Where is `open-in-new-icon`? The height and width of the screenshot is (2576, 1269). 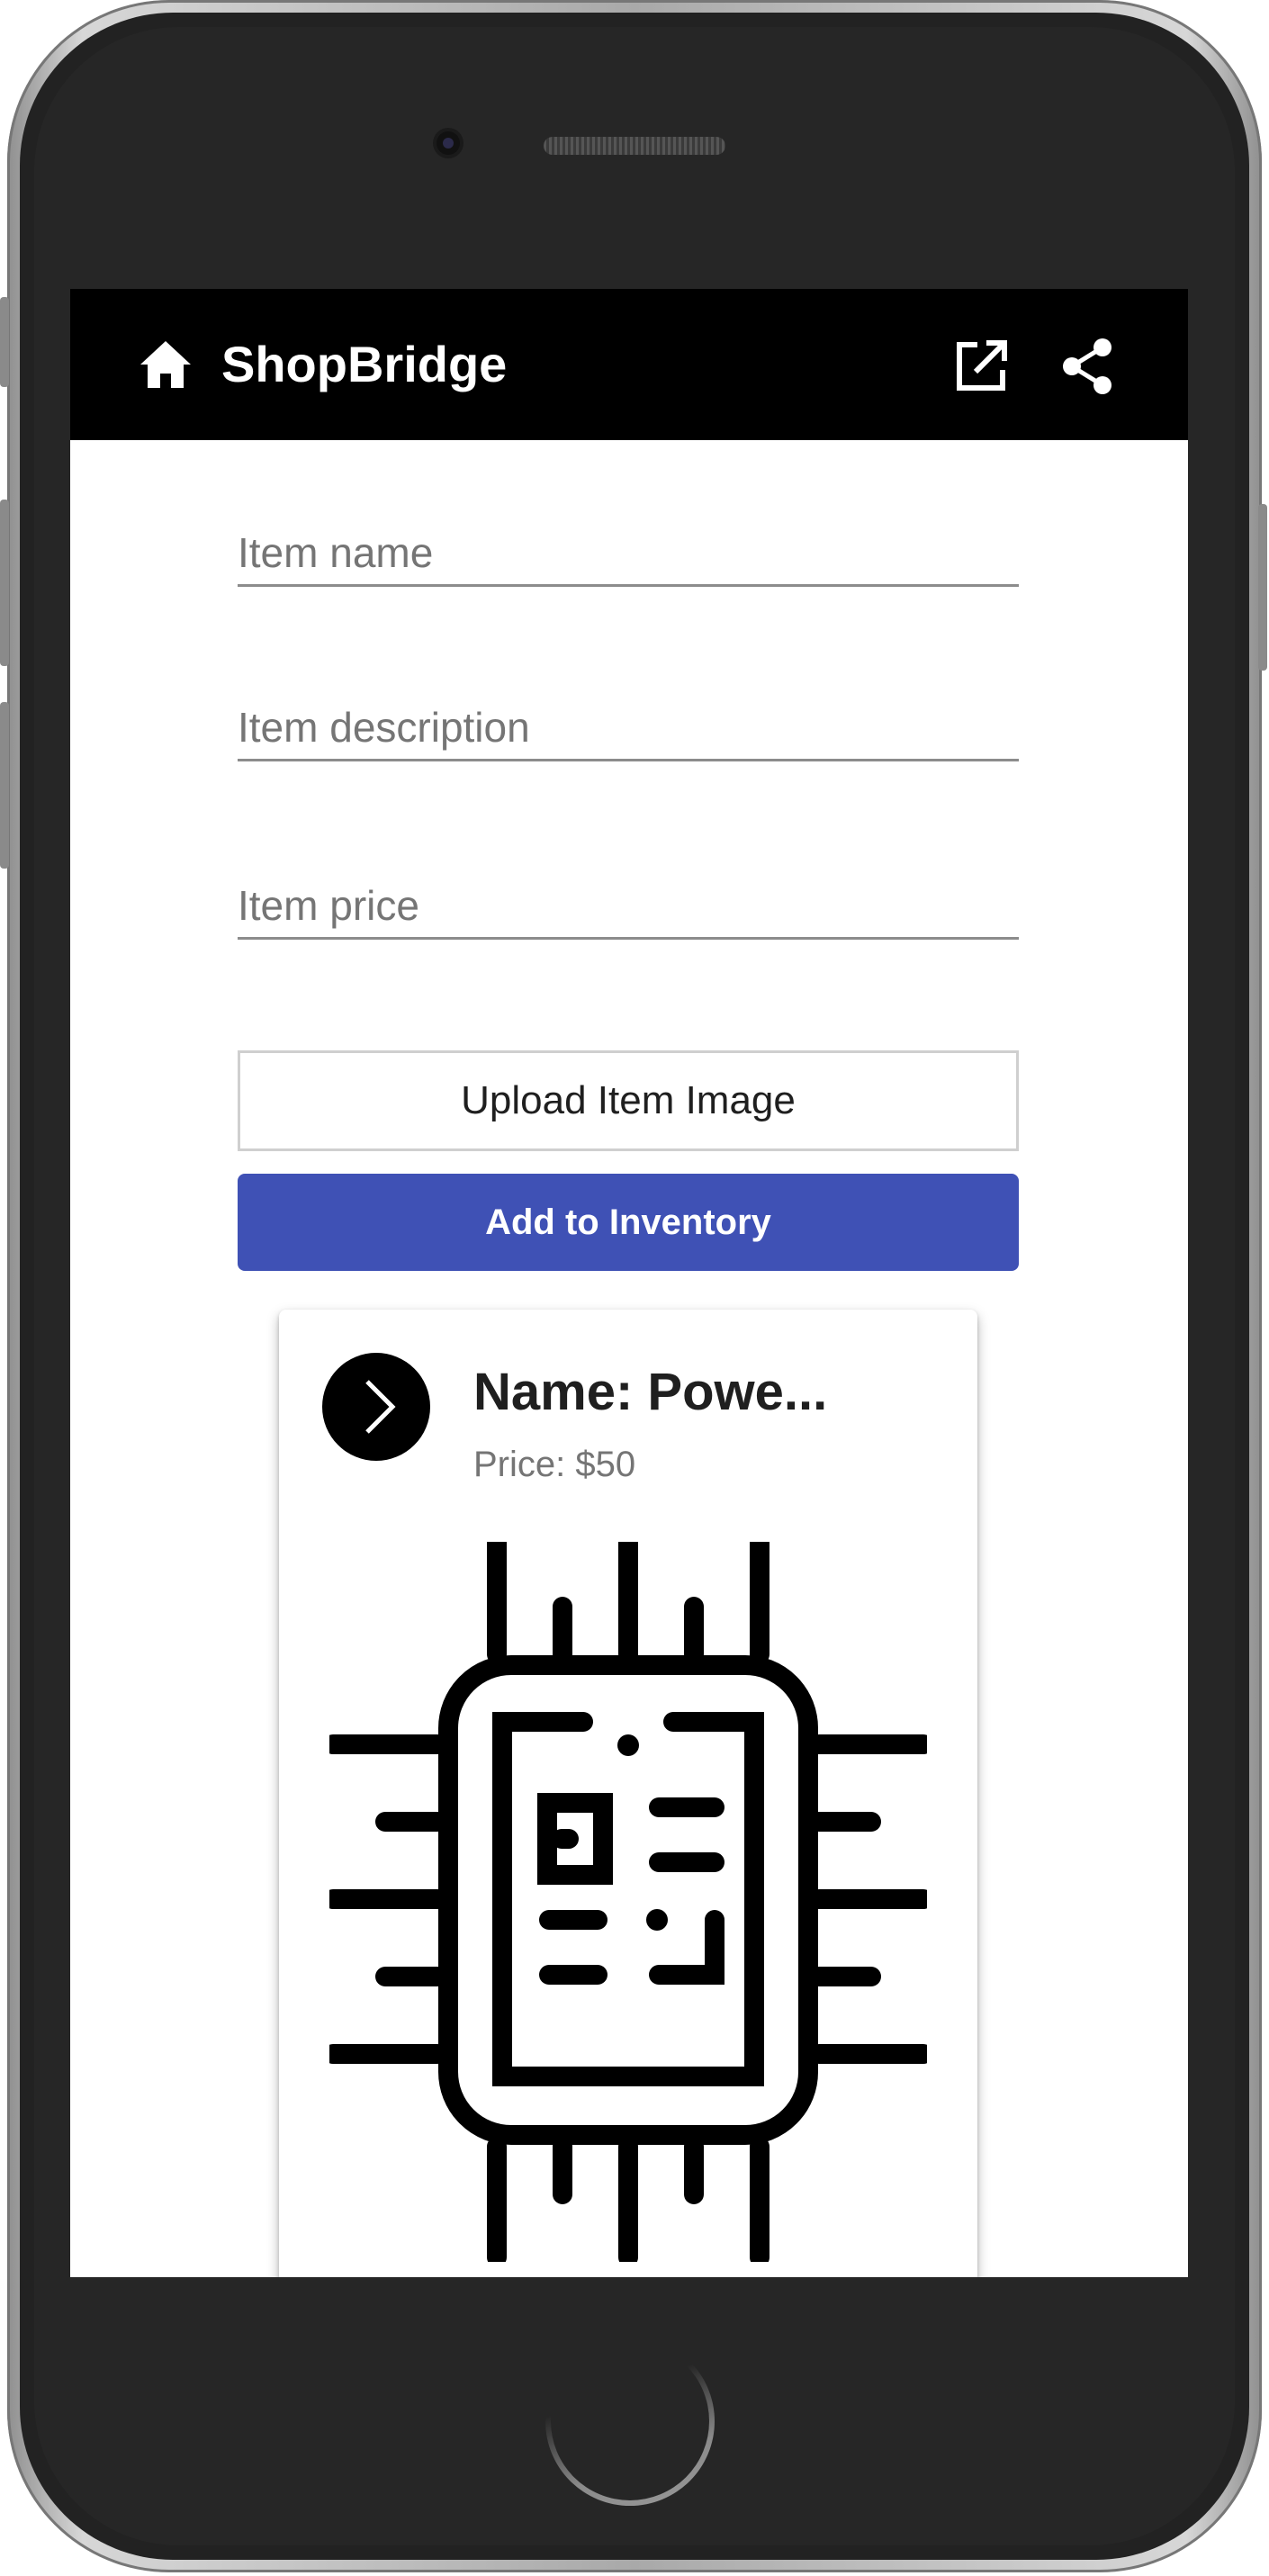
open-in-new-icon is located at coordinates (981, 366).